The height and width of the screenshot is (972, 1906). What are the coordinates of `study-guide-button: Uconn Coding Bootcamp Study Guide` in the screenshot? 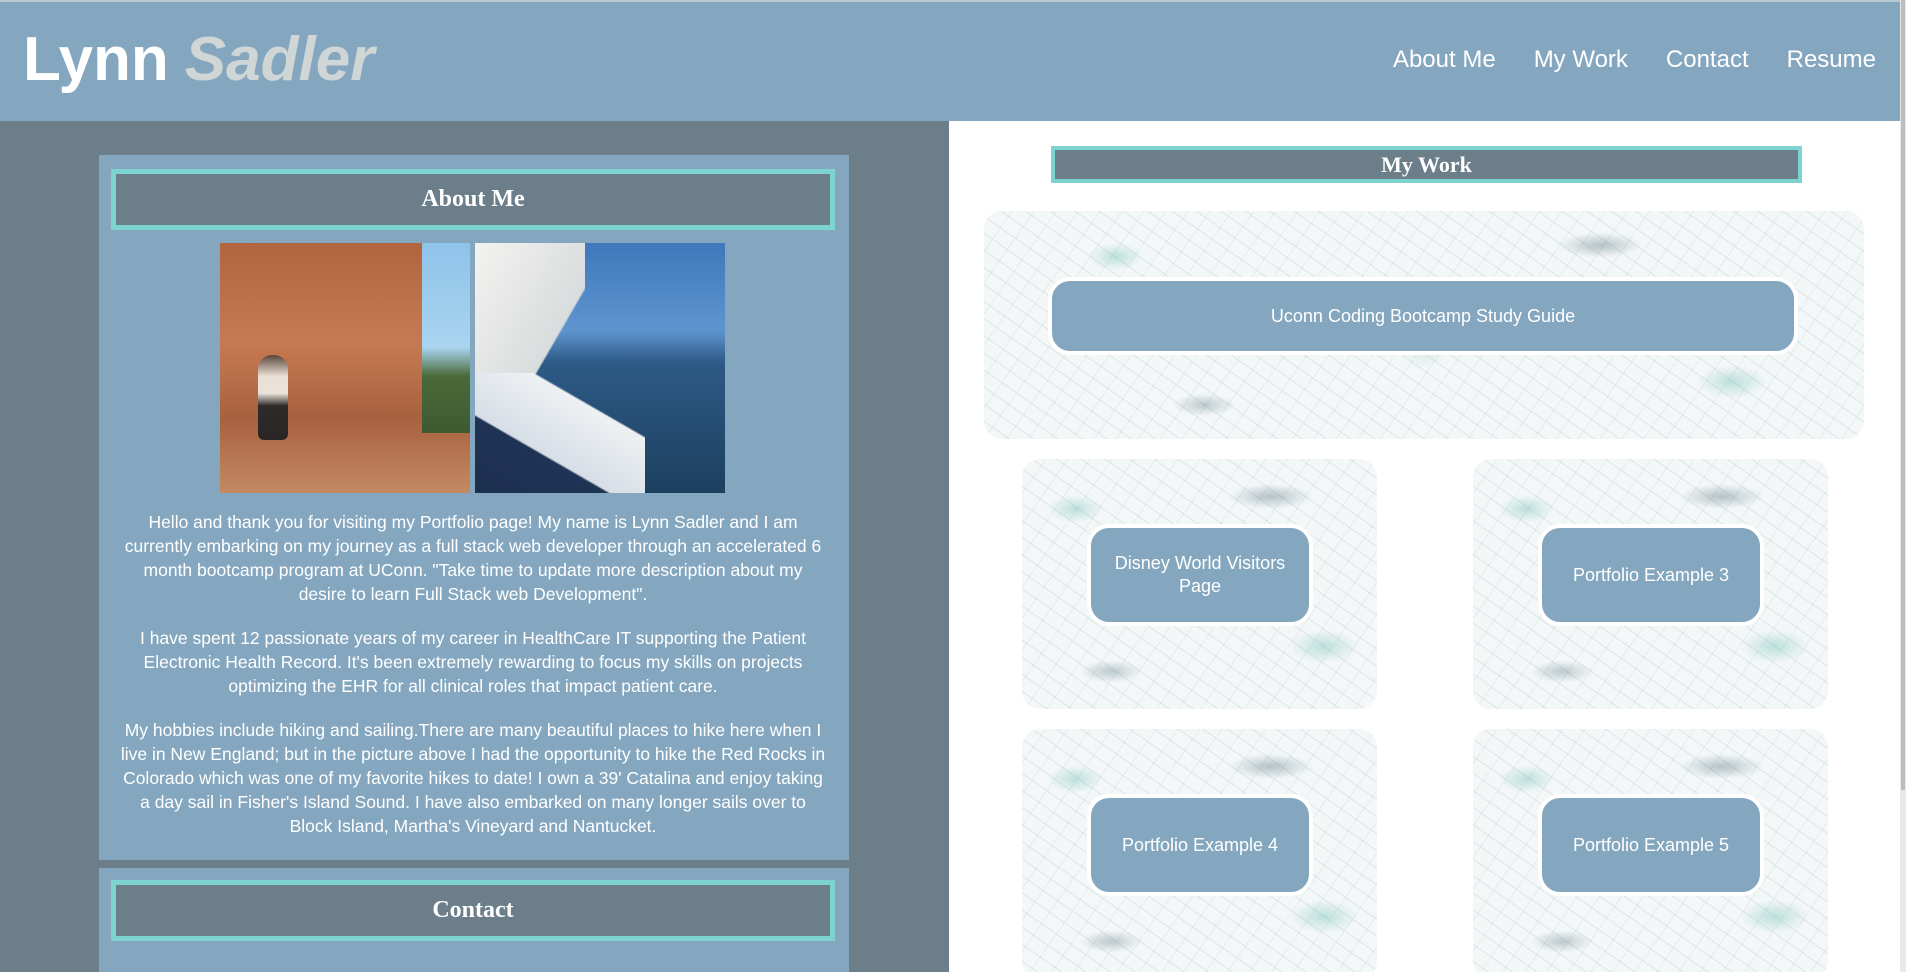 It's located at (1423, 316).